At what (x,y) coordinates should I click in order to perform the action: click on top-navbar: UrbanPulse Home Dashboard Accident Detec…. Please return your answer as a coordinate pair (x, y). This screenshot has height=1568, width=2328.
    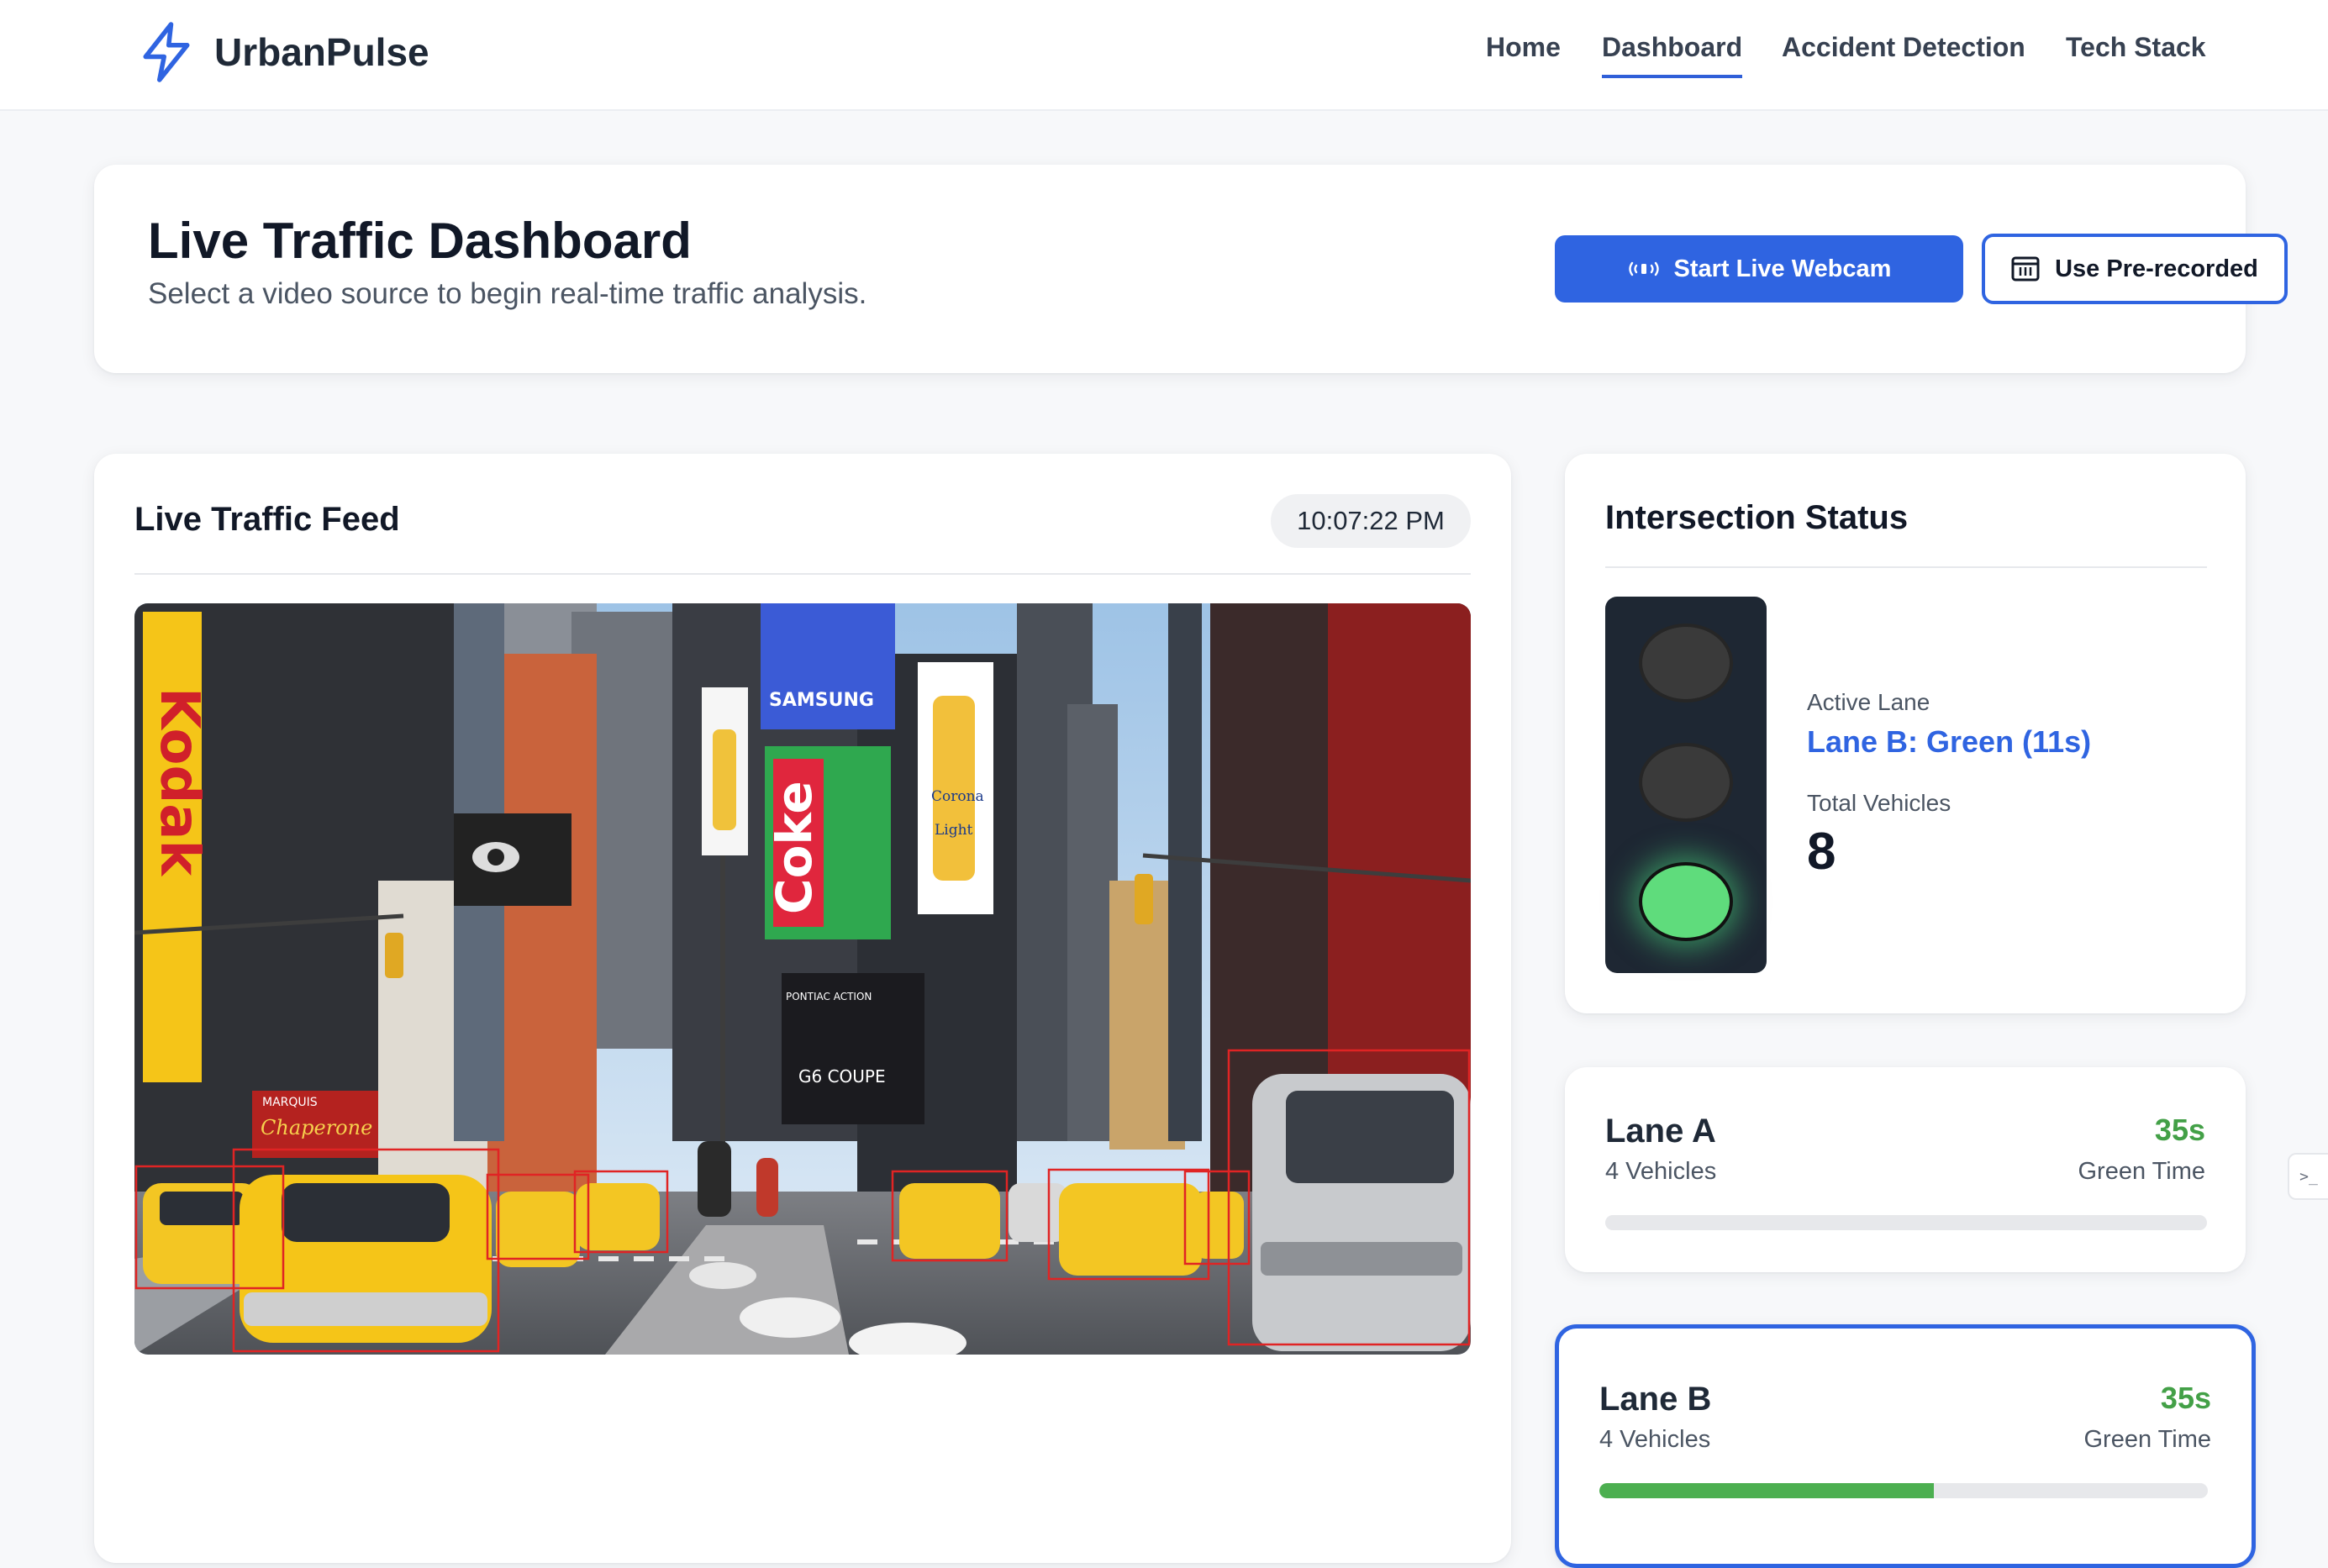
    Looking at the image, I should click on (1164, 56).